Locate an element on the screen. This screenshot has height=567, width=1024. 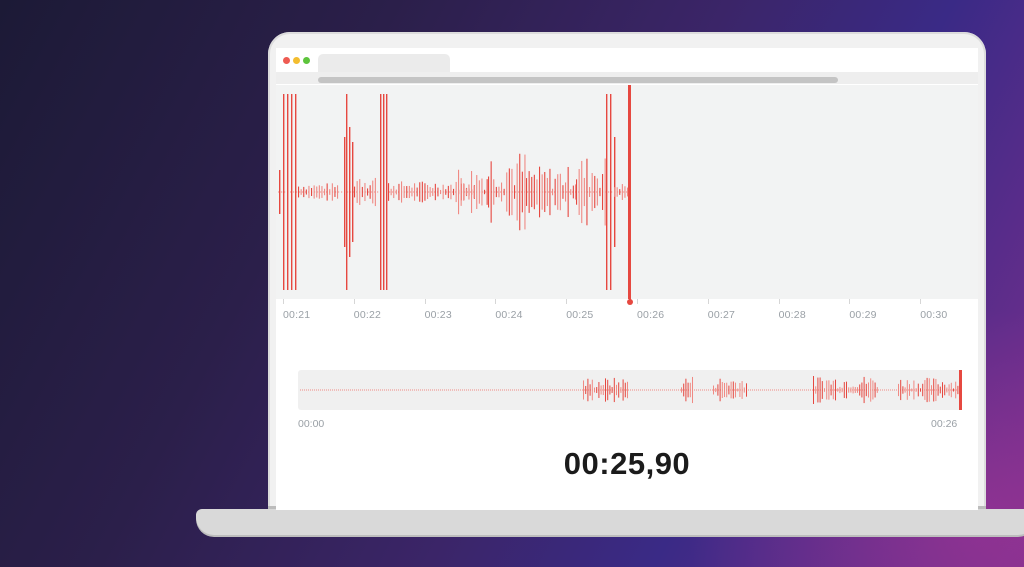
close-window-button is located at coordinates (286, 60).